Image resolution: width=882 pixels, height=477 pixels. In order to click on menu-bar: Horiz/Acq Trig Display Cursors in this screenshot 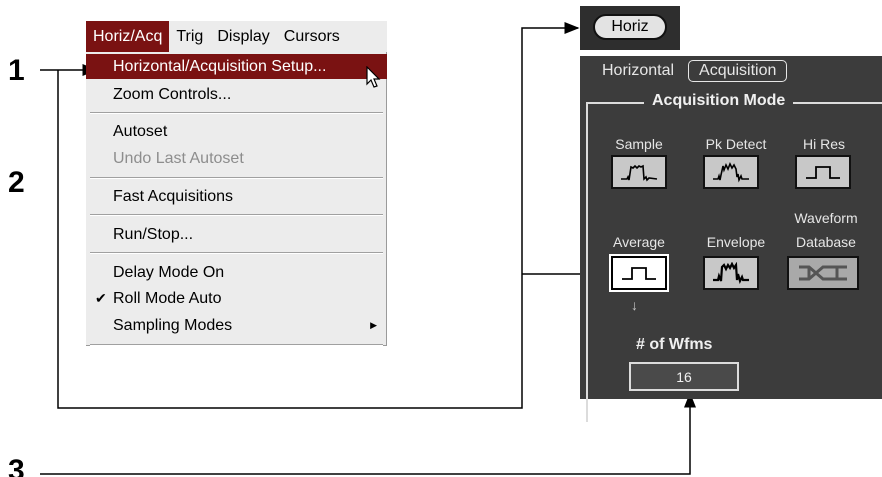, I will do `click(236, 36)`.